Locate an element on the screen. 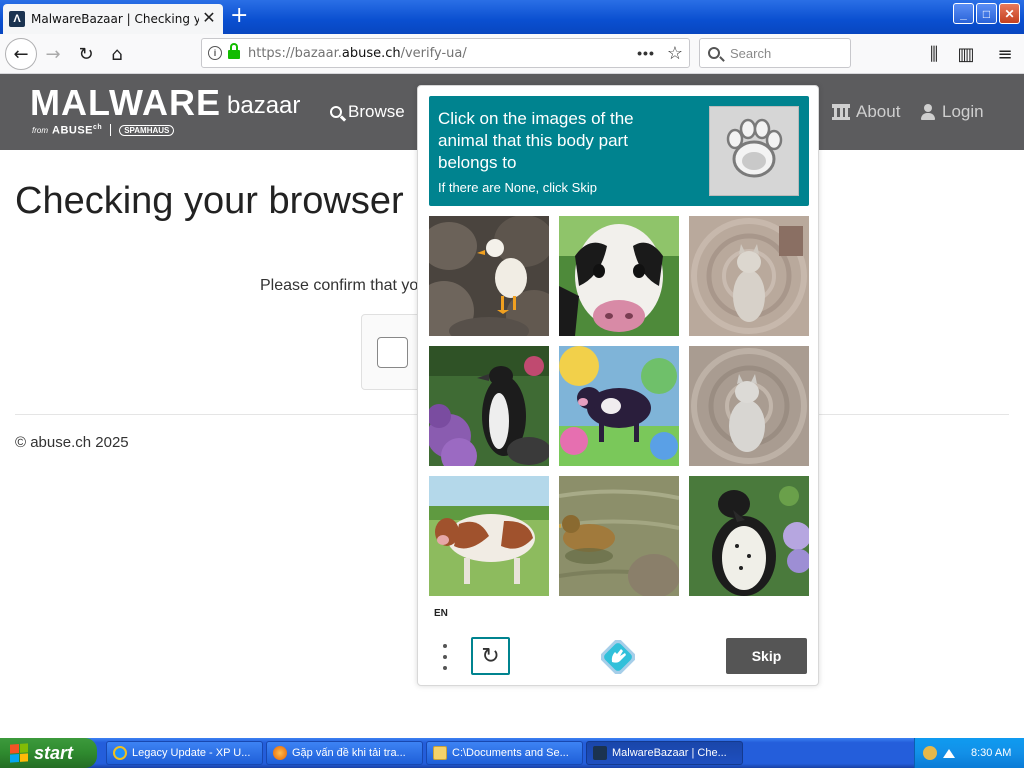 The width and height of the screenshot is (1024, 768). firefox-icon is located at coordinates (280, 753).